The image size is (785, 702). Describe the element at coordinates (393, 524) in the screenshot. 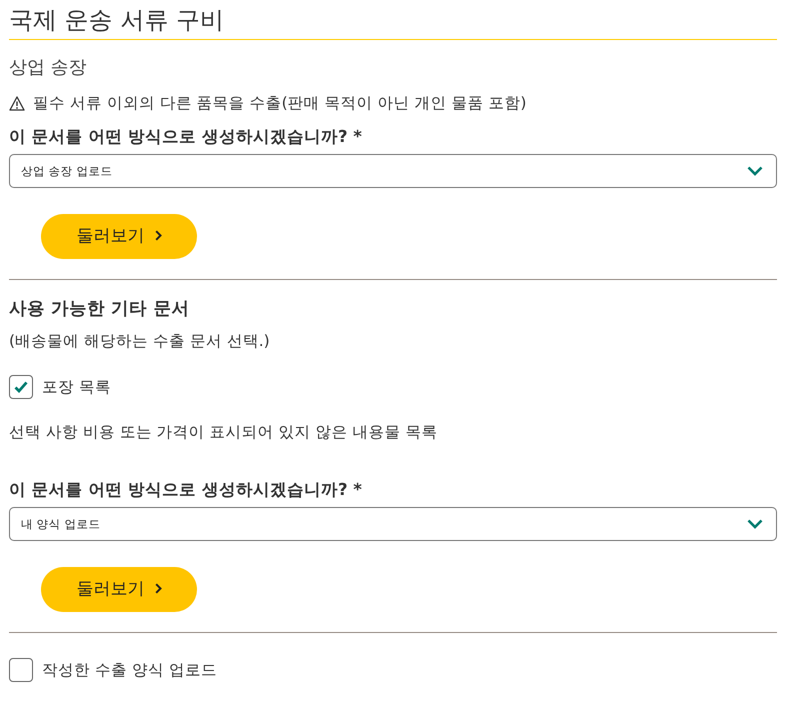

I see `method-select: 내 양식 업로드` at that location.